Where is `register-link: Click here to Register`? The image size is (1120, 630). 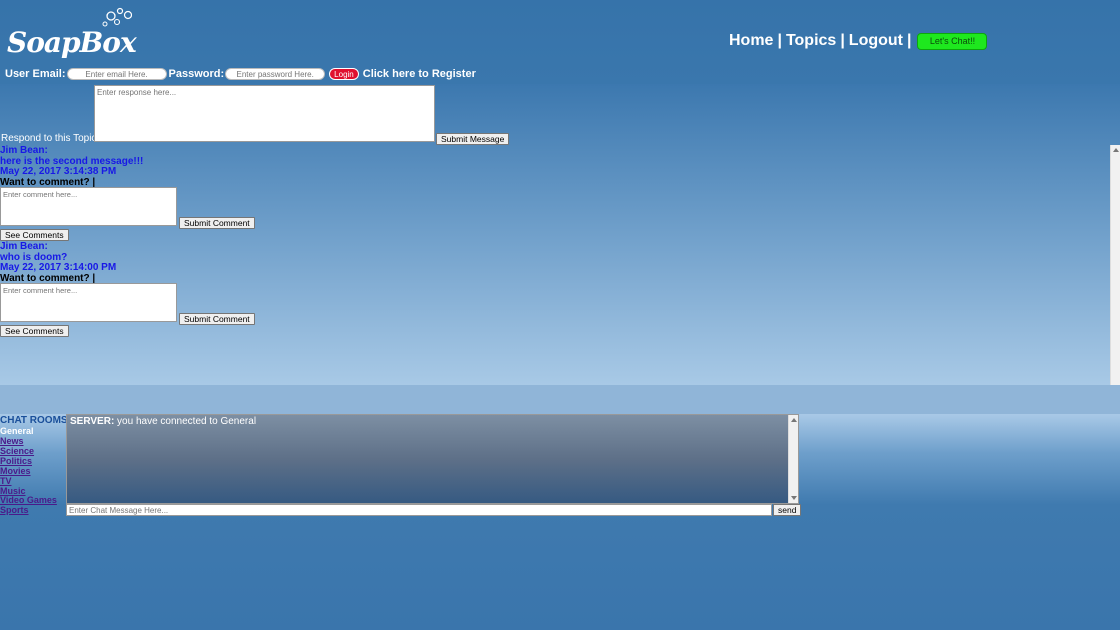 register-link: Click here to Register is located at coordinates (419, 74).